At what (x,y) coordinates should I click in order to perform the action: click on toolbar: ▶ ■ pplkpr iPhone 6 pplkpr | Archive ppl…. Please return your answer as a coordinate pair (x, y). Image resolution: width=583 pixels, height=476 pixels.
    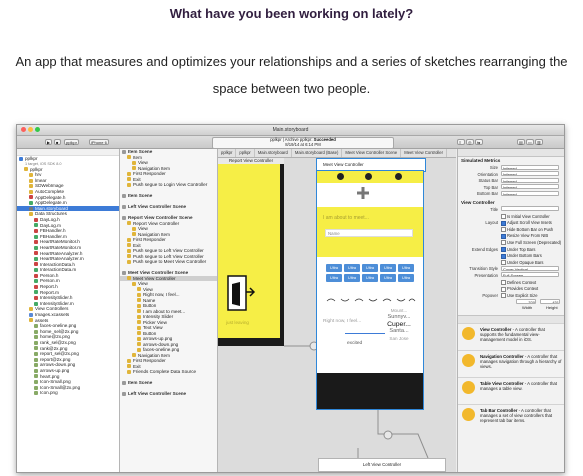
    Looking at the image, I should click on (290, 142).